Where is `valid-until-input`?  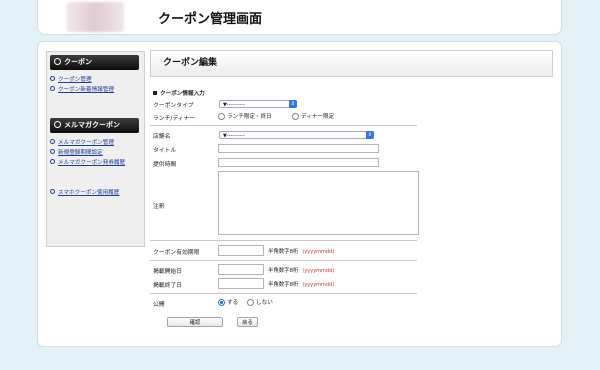 valid-until-input is located at coordinates (241, 250).